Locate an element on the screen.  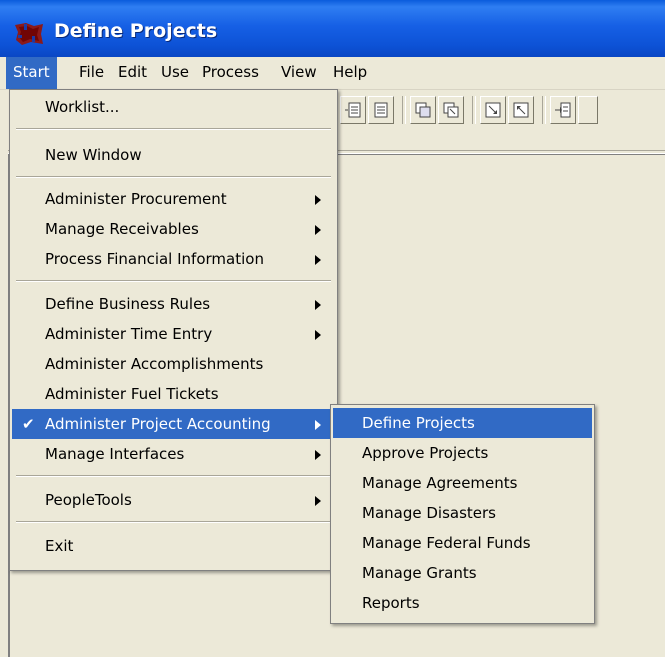
menu-use: Use is located at coordinates (175, 73).